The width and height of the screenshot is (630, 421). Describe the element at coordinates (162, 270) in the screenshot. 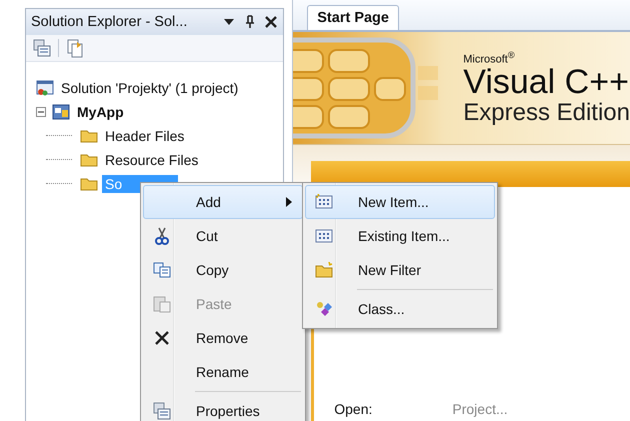

I see `copy-icon` at that location.